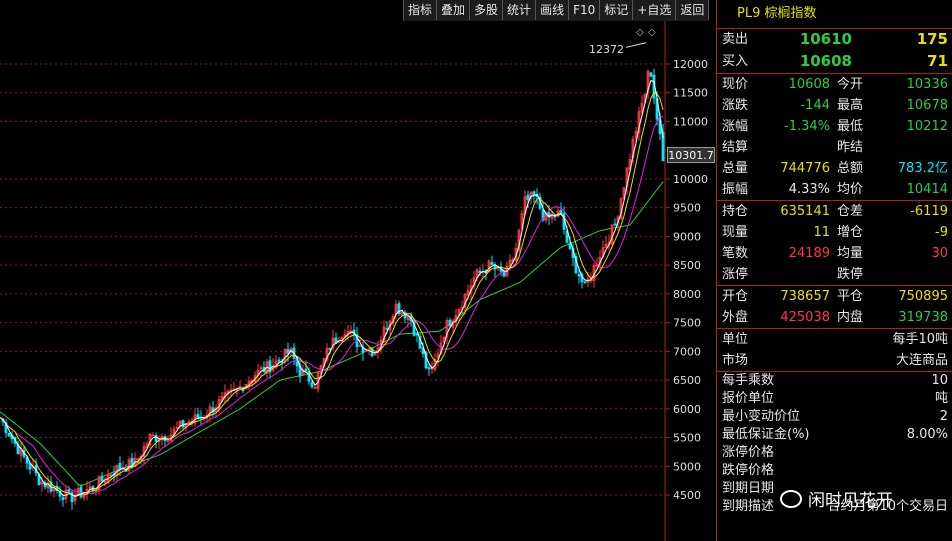 The width and height of the screenshot is (952, 541). Describe the element at coordinates (834, 417) in the screenshot. I see `info-row: 最小变动价位 2` at that location.